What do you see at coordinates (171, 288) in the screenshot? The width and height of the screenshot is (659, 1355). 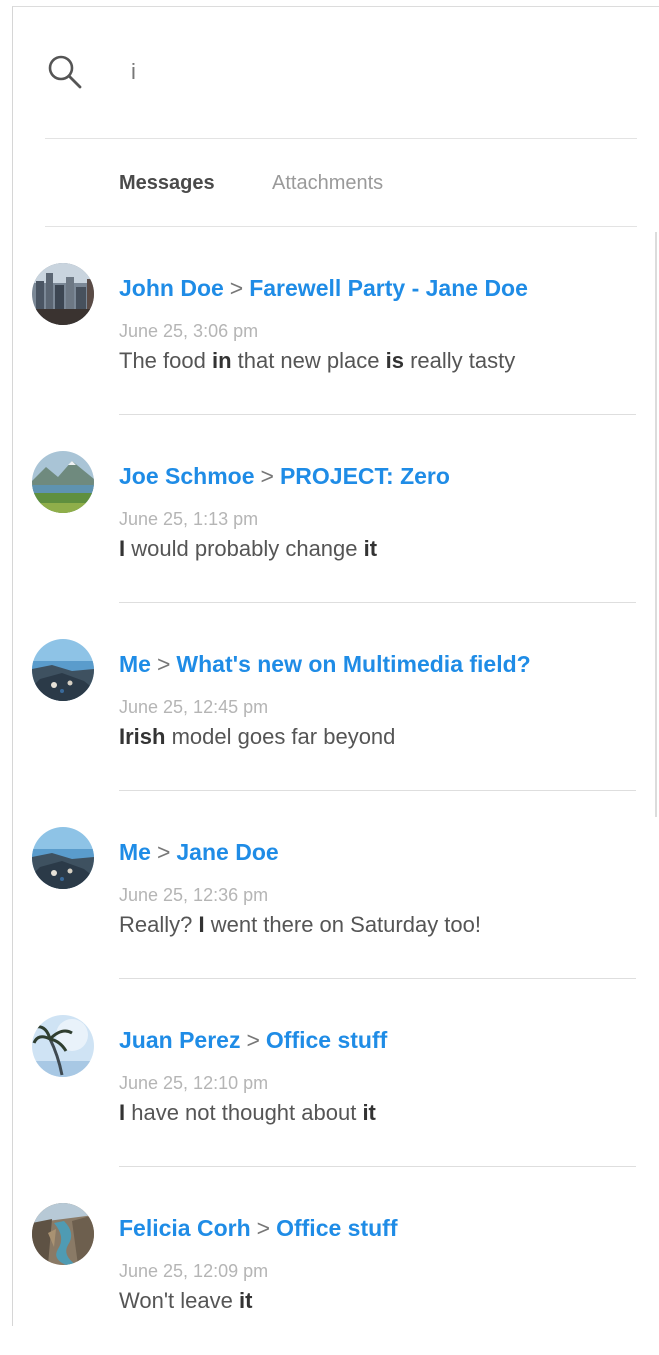 I see `sender-name: John Doe` at bounding box center [171, 288].